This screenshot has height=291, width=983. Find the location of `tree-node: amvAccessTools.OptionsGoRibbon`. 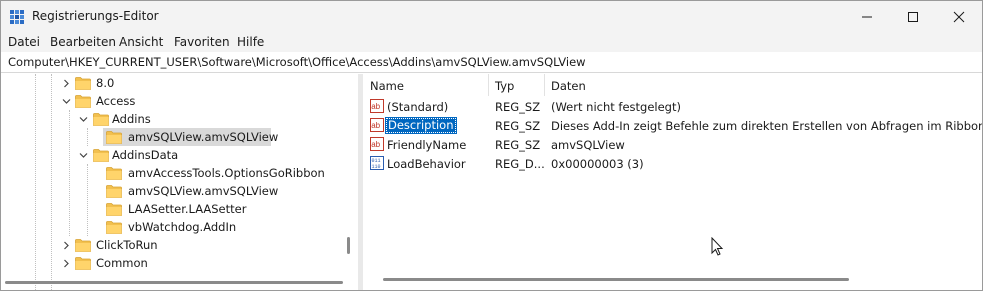

tree-node: amvAccessTools.OptionsGoRibbon is located at coordinates (179, 173).